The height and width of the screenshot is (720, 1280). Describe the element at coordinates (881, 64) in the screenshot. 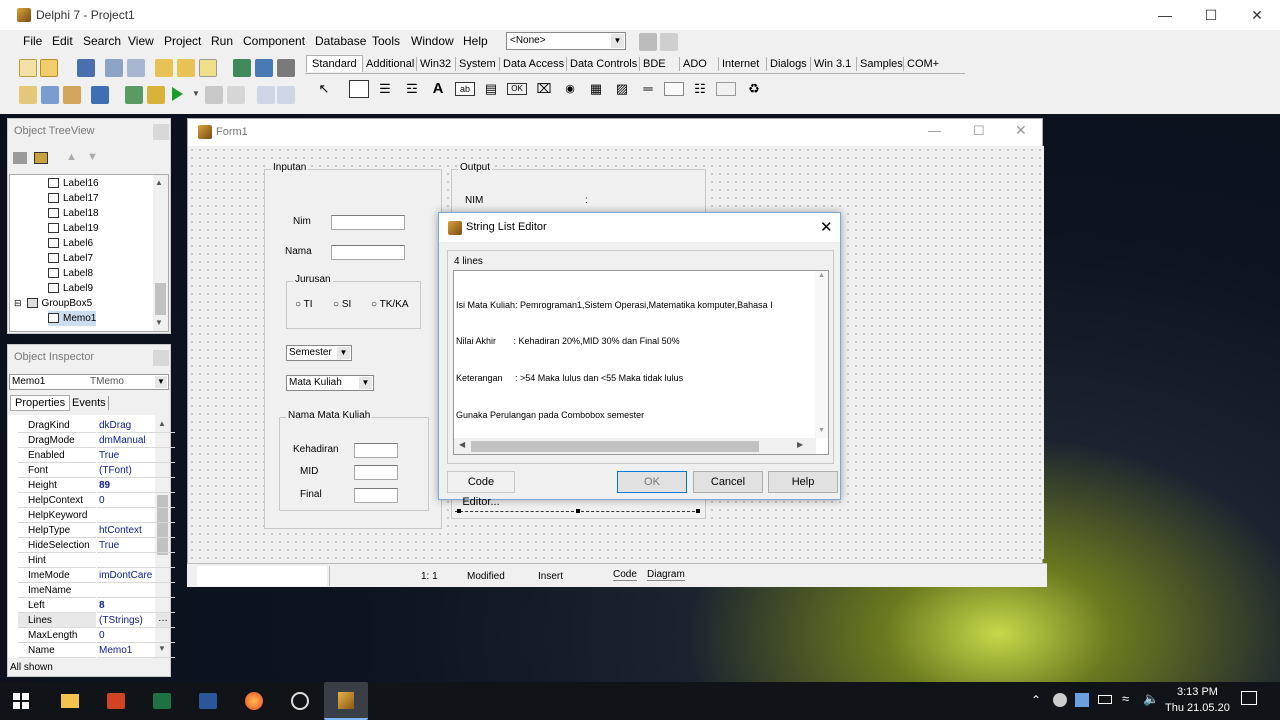

I see `tab-samples: Samples` at that location.